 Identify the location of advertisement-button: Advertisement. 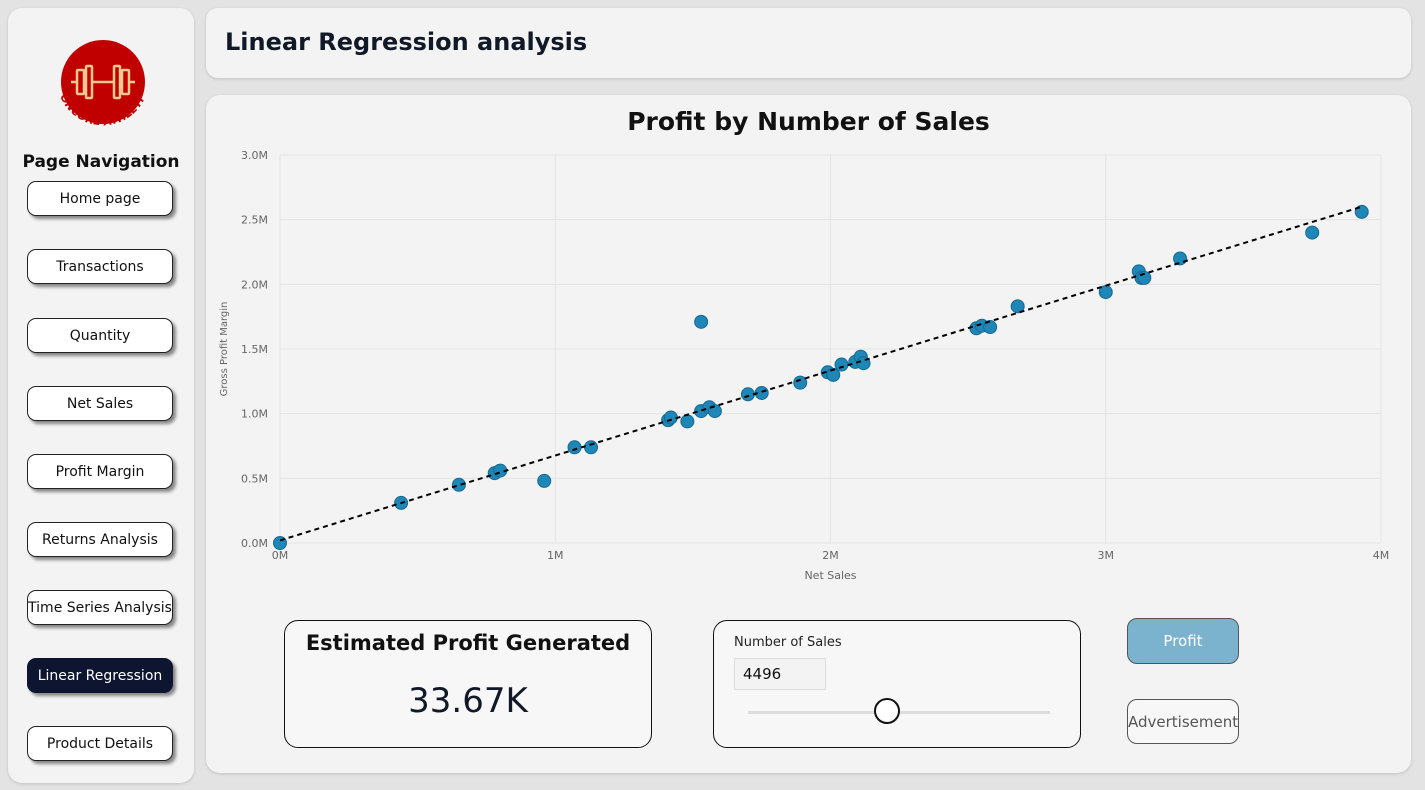
(1183, 721).